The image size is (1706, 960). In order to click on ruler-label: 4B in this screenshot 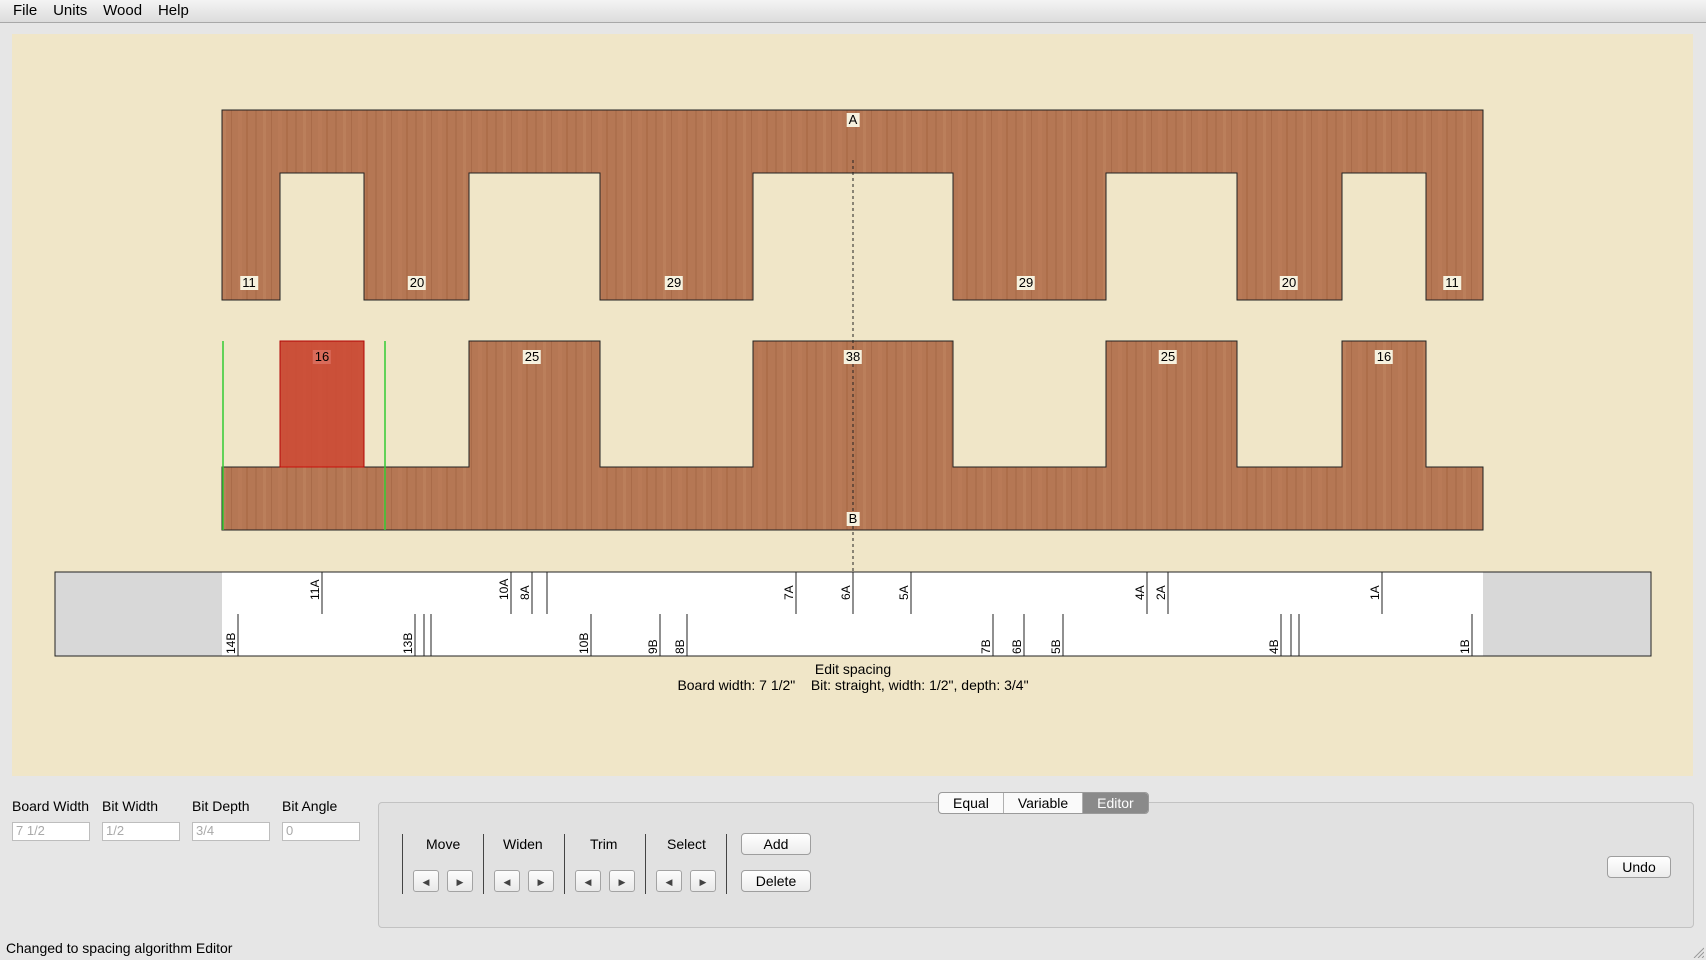, I will do `click(1274, 646)`.